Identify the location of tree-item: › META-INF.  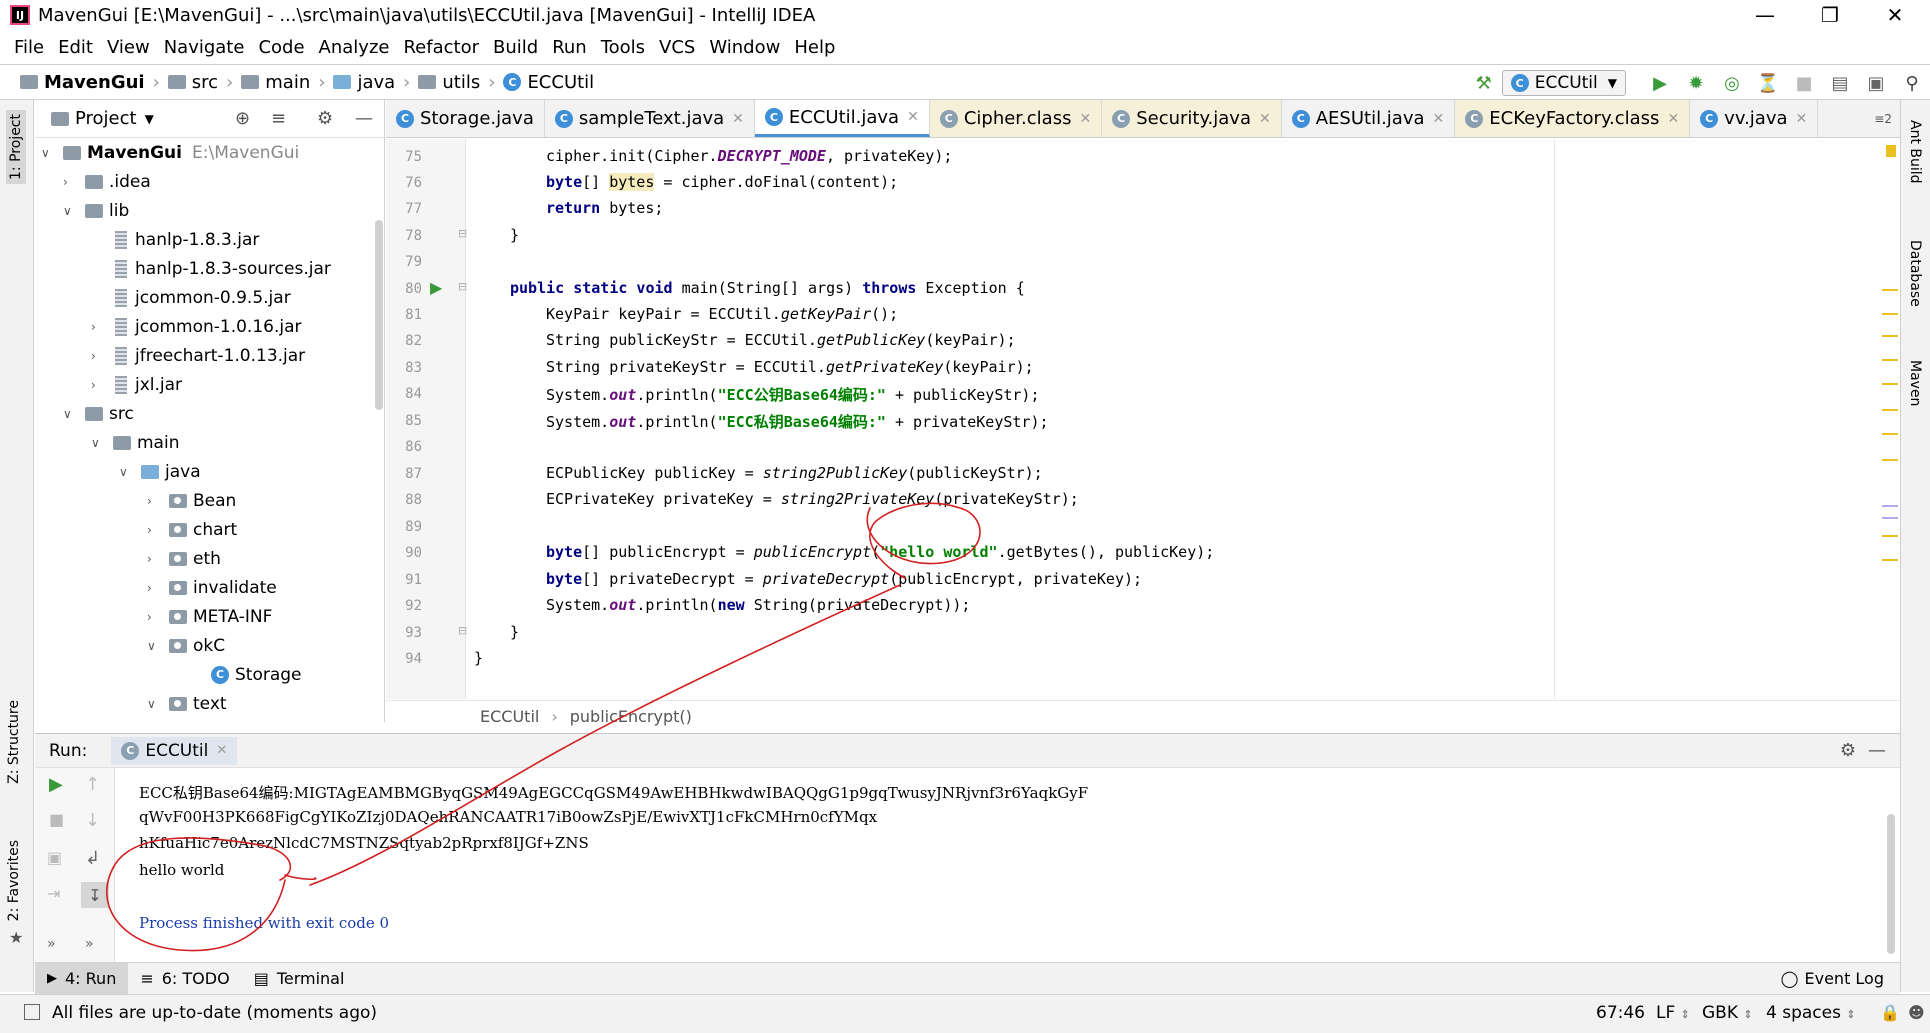
(209, 616).